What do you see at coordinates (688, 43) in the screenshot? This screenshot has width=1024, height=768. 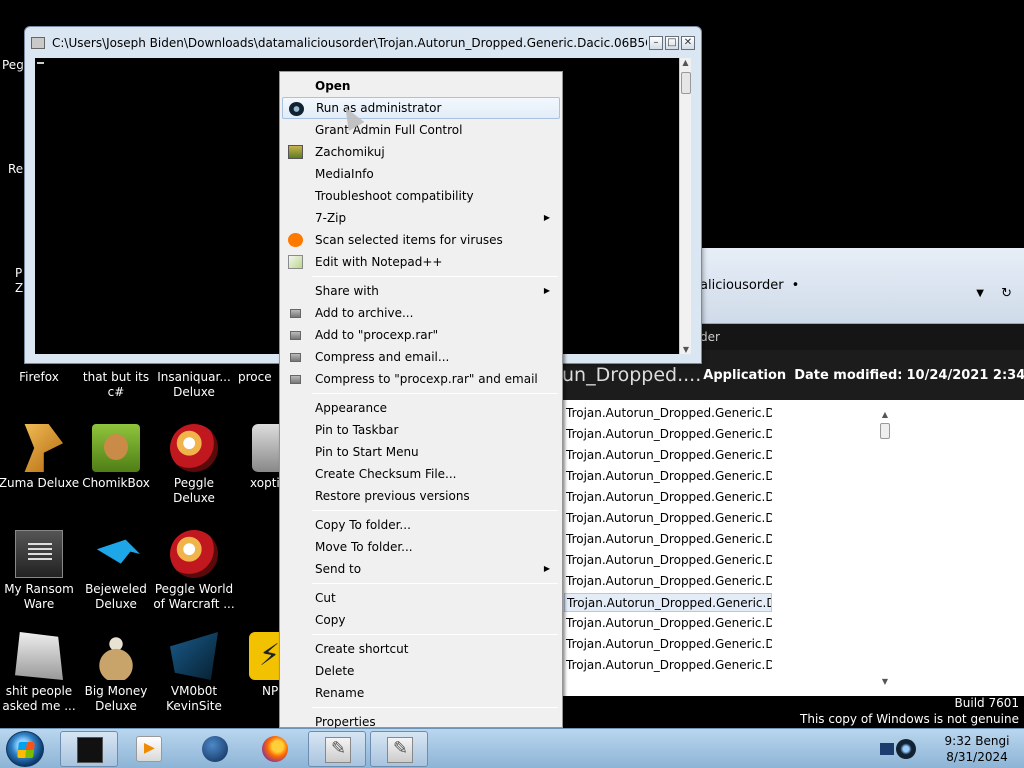 I see `close-button: ✕` at bounding box center [688, 43].